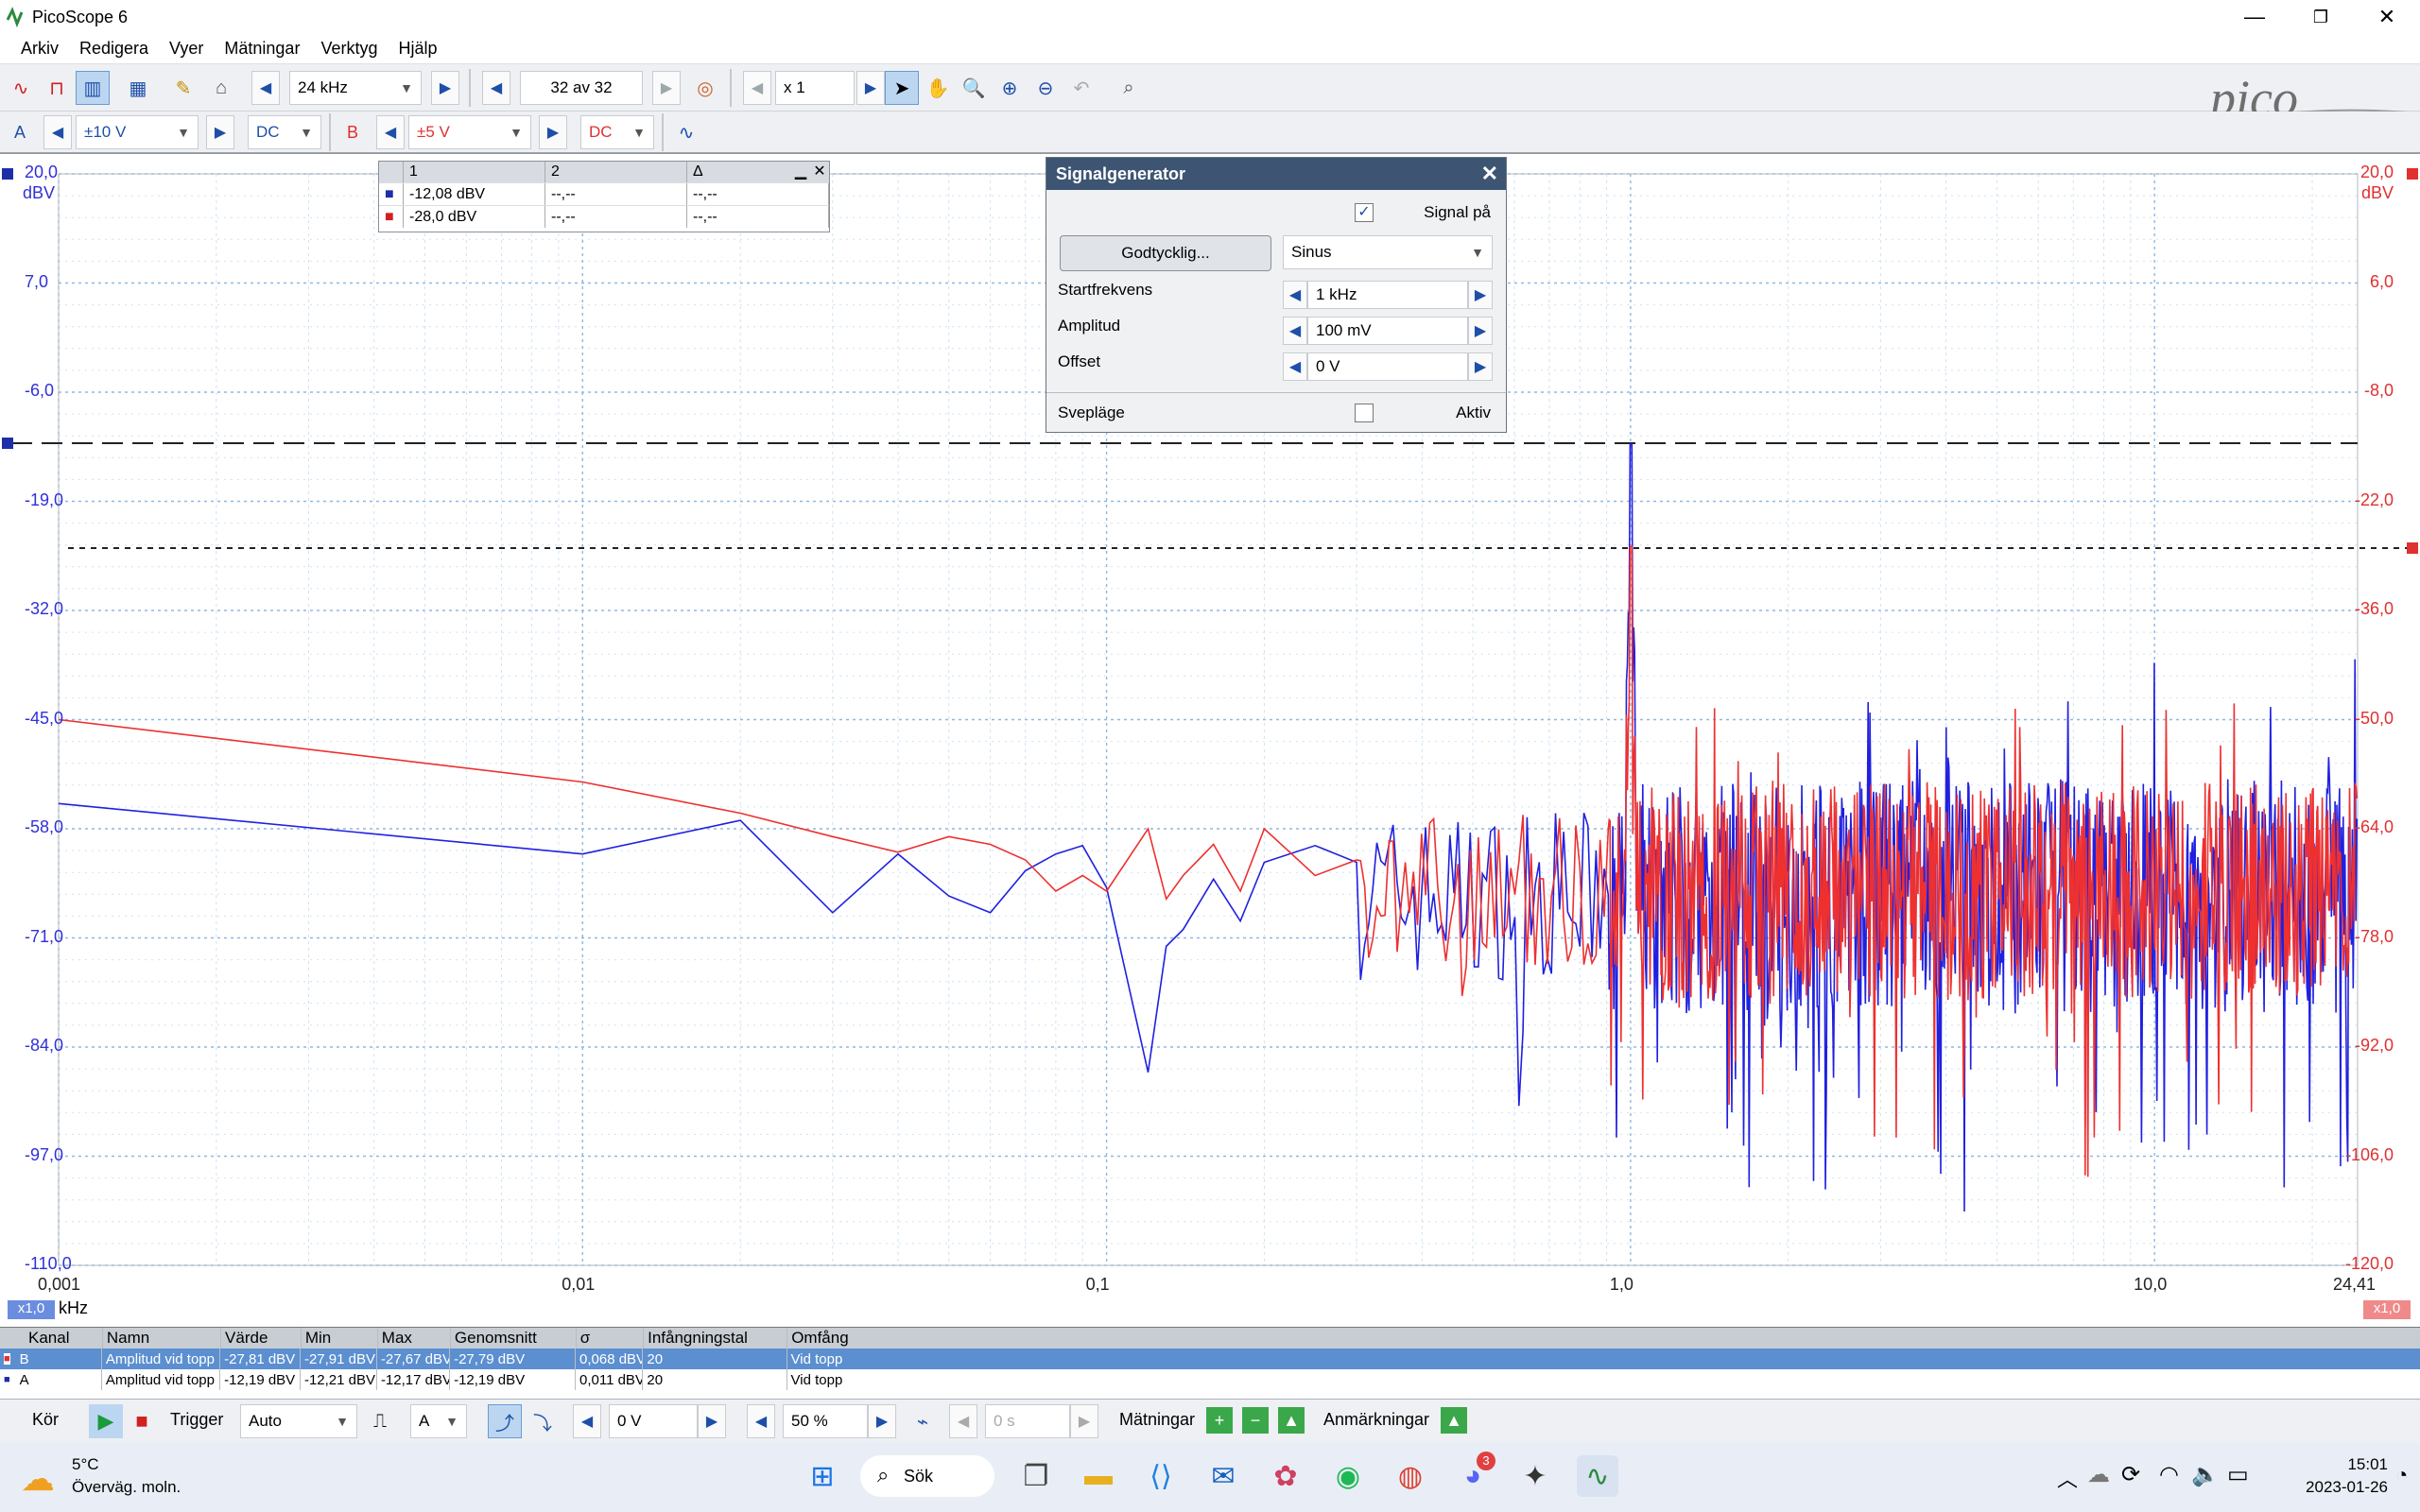 Image resolution: width=2420 pixels, height=1512 pixels. Describe the element at coordinates (126, 1487) in the screenshot. I see `weather-text: Överväg. moln.` at that location.